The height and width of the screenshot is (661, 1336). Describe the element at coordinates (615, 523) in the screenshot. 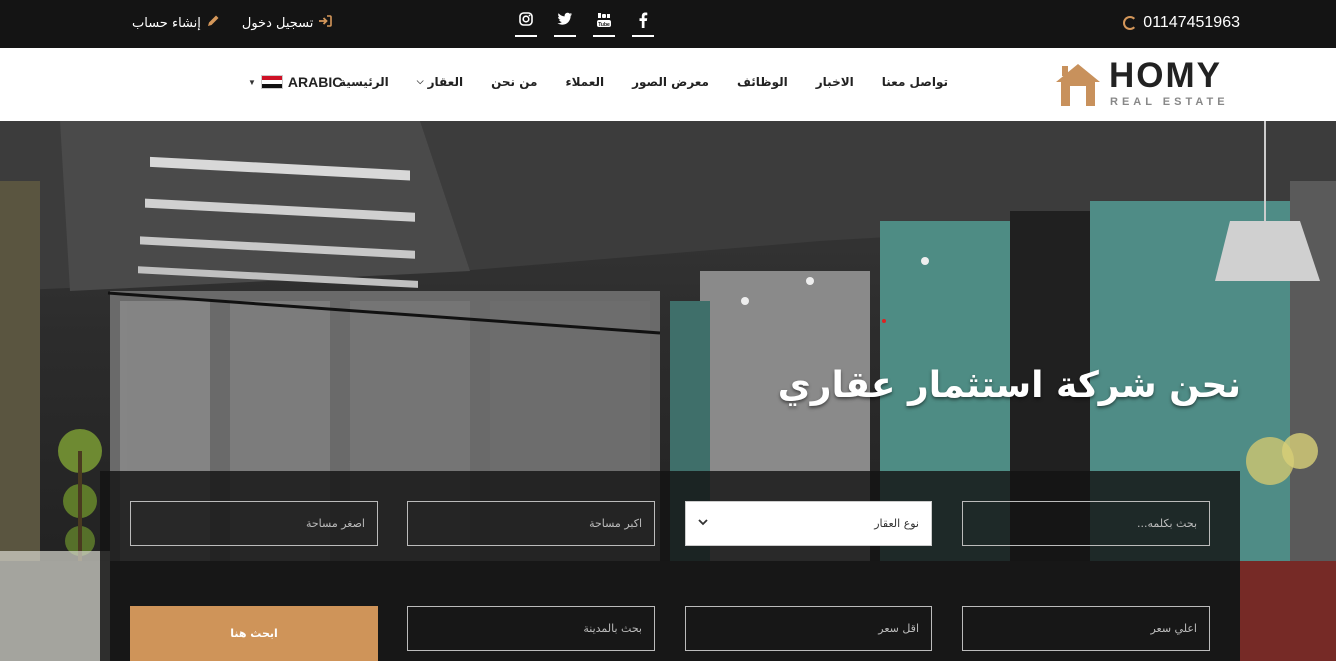

I see `max-area-placeholder: اكبر مساحة` at that location.